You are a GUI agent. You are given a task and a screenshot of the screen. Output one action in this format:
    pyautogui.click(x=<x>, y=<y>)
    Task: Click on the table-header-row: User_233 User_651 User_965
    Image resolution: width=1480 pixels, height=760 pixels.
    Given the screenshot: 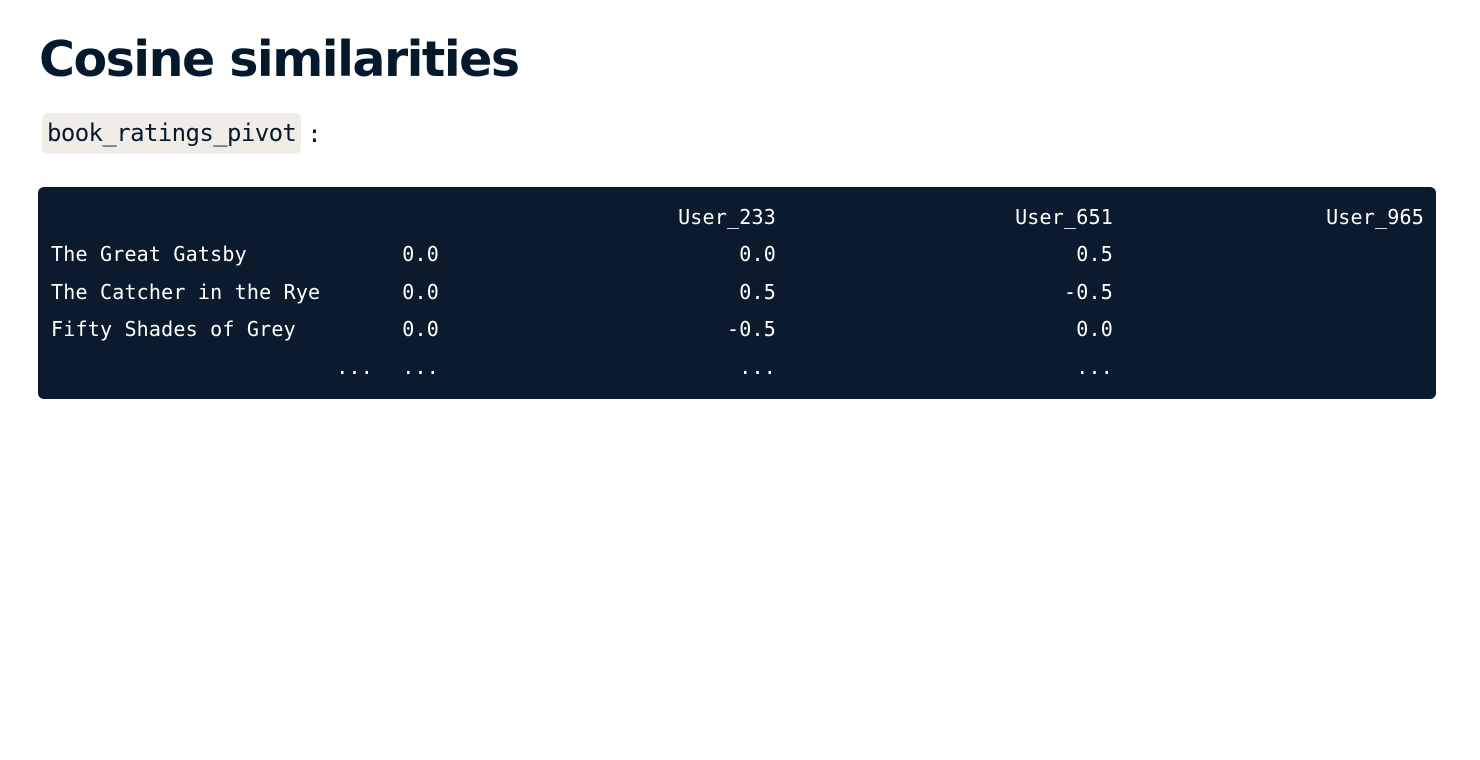 What is the action you would take?
    pyautogui.click(x=737, y=217)
    